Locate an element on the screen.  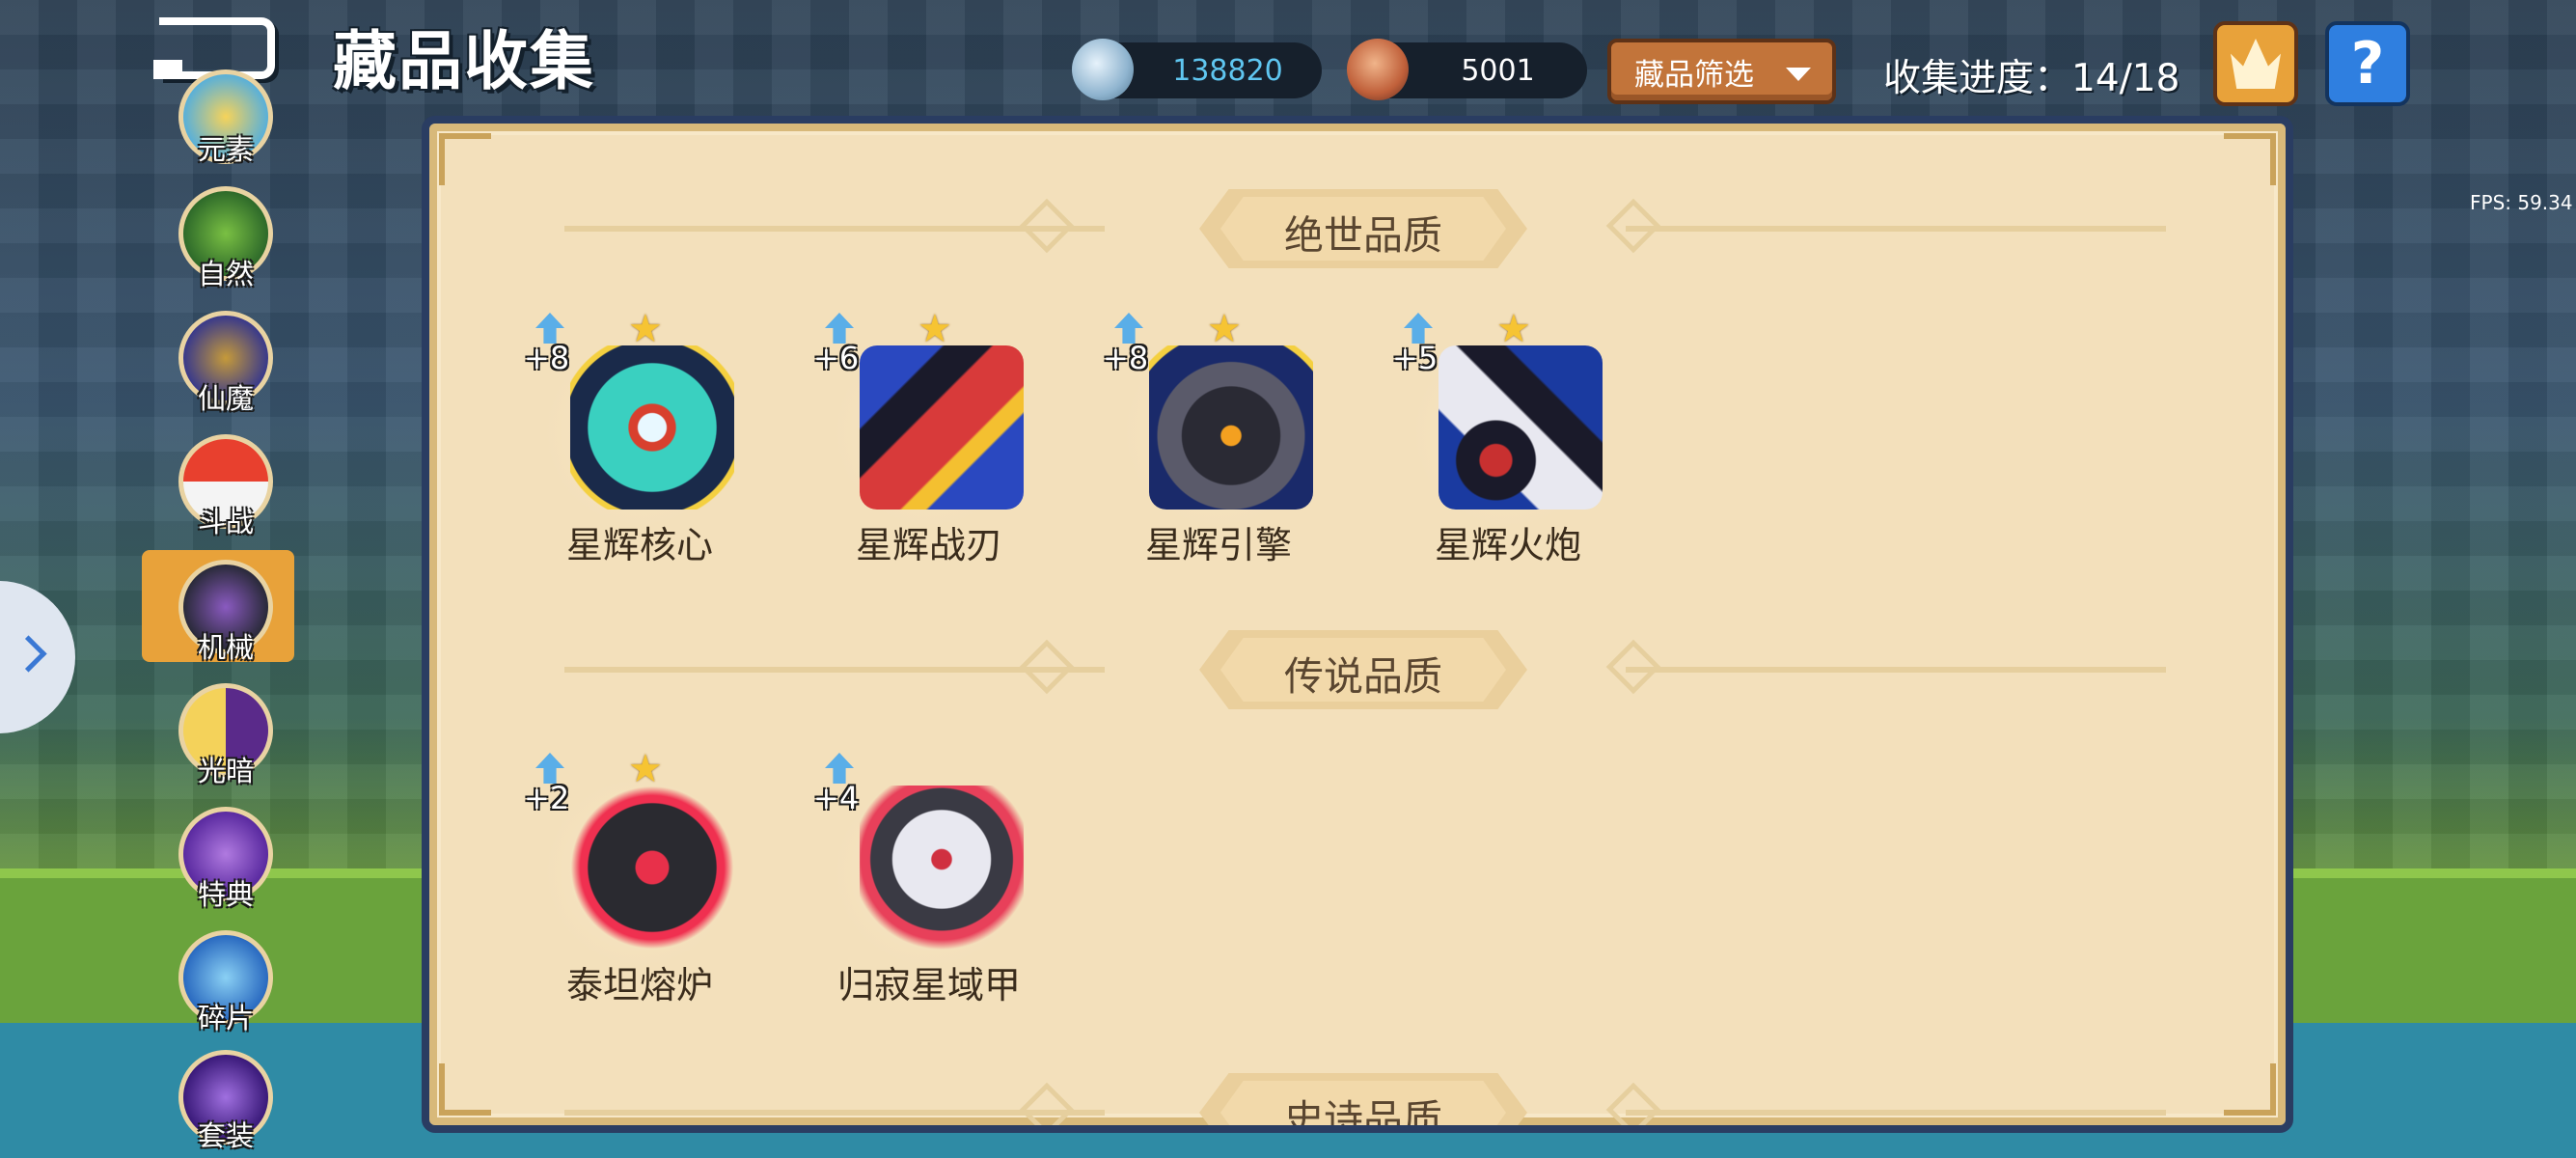
sidebar-item-light-dark: 光暗 is located at coordinates (226, 737).